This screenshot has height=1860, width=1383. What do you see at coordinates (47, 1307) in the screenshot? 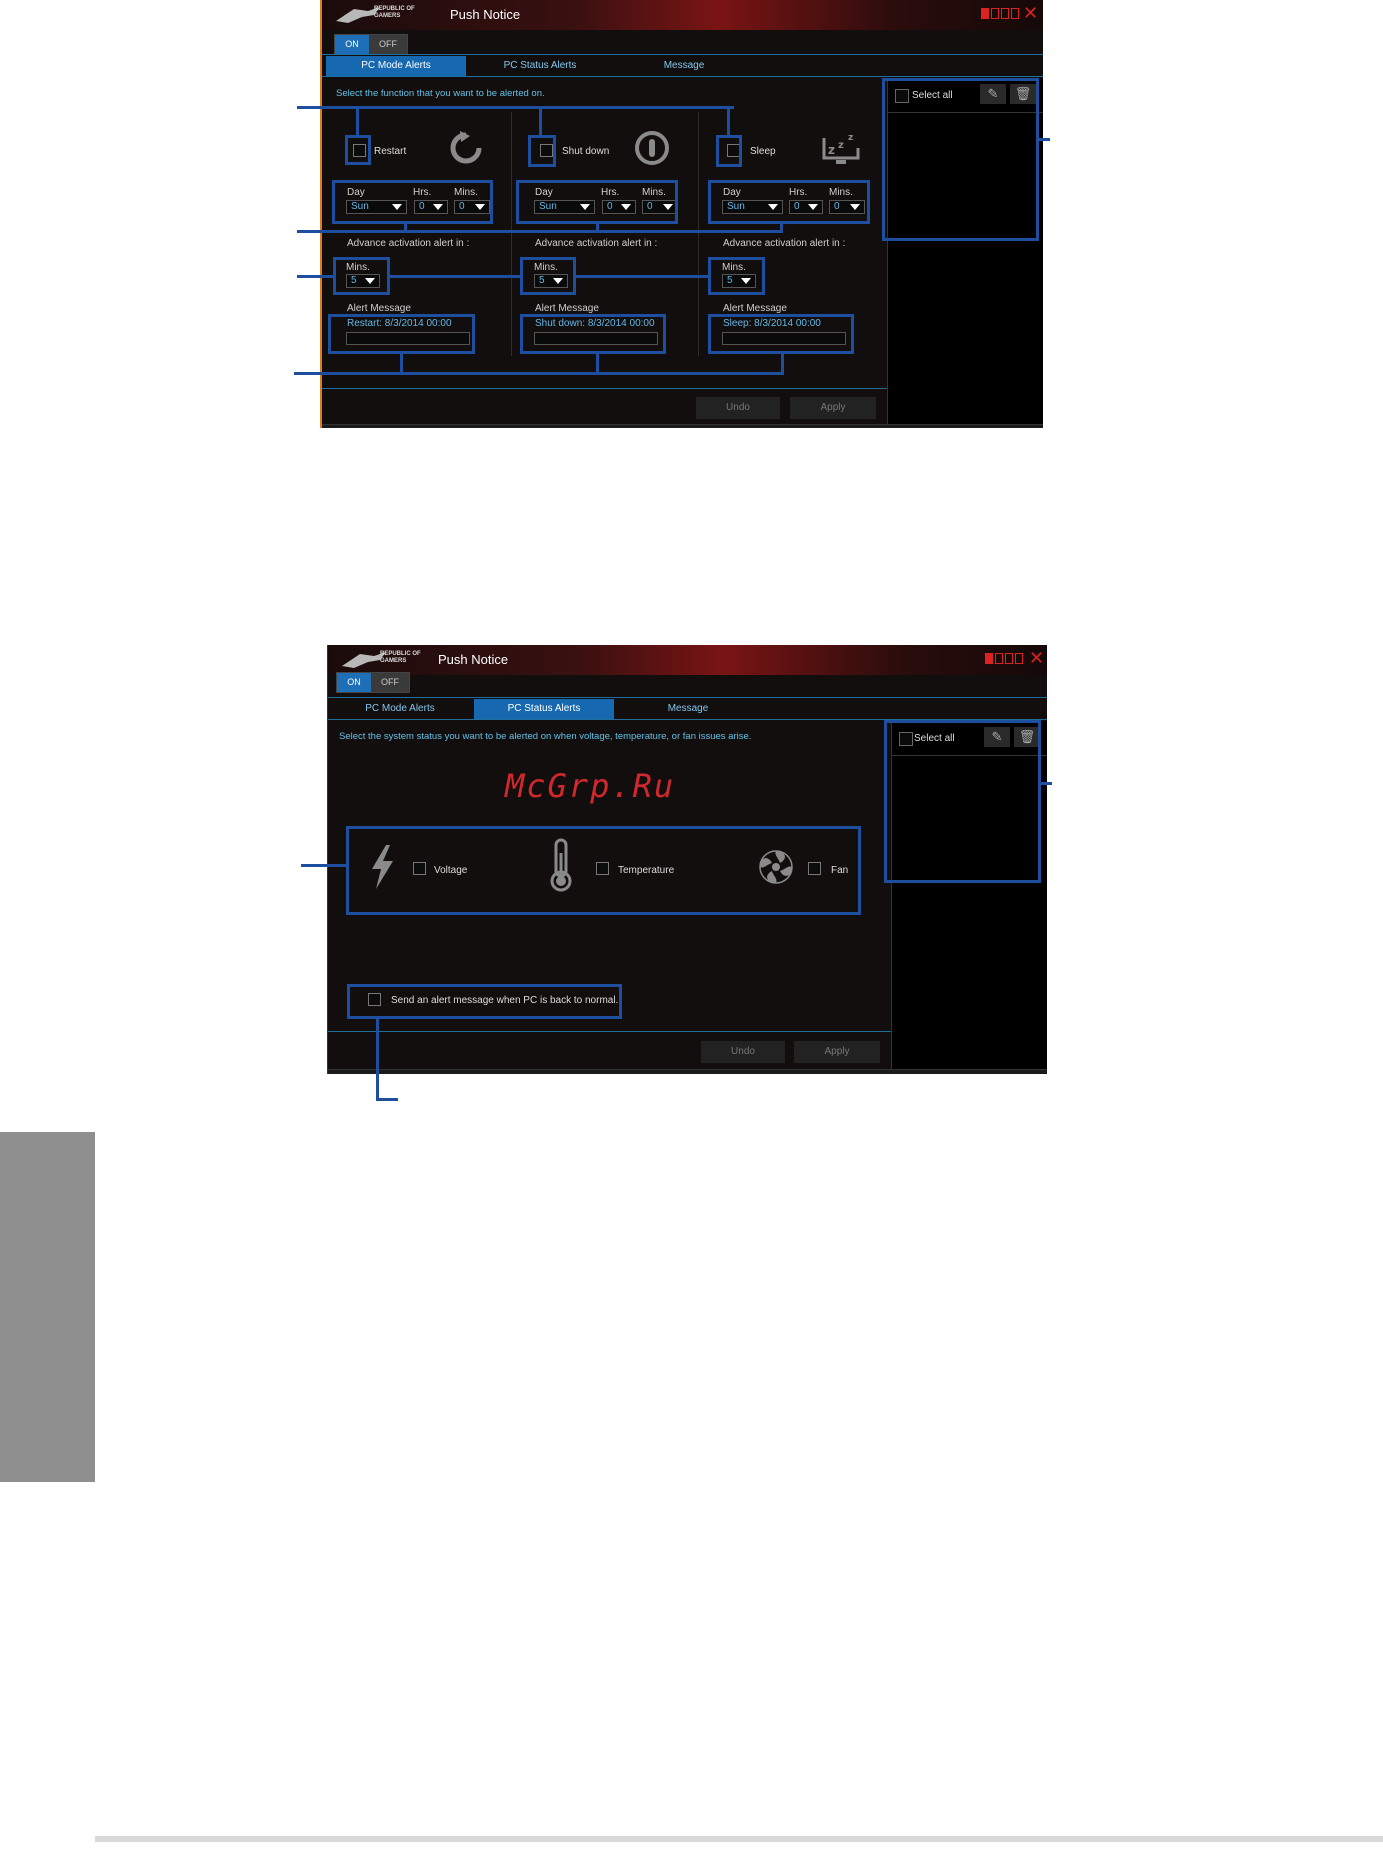
I see `side-thumb-tab` at bounding box center [47, 1307].